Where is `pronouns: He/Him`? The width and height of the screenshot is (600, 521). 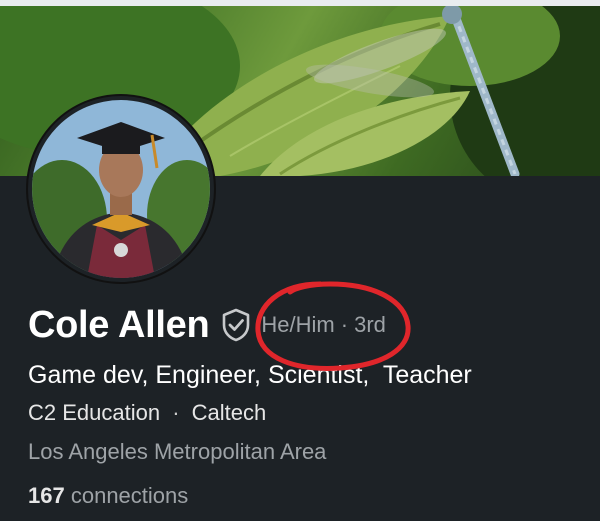
pronouns: He/Him is located at coordinates (298, 324).